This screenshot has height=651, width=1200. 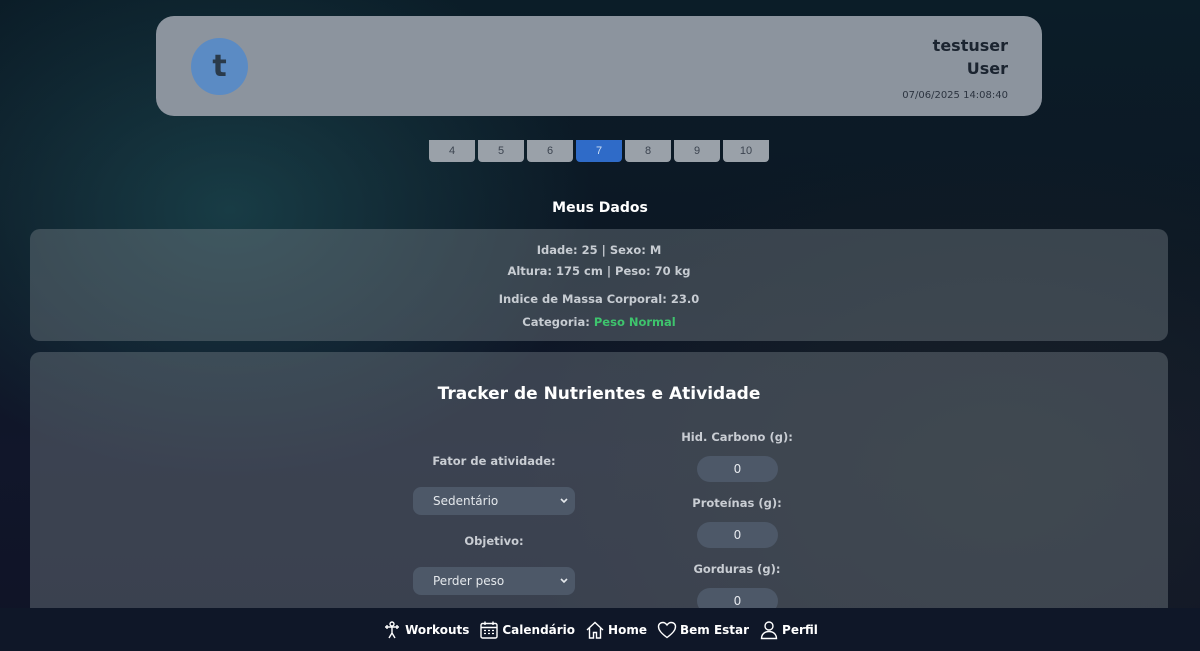 What do you see at coordinates (599, 250) in the screenshot?
I see `age-sex-text: Idade: 25 | Sexo: M` at bounding box center [599, 250].